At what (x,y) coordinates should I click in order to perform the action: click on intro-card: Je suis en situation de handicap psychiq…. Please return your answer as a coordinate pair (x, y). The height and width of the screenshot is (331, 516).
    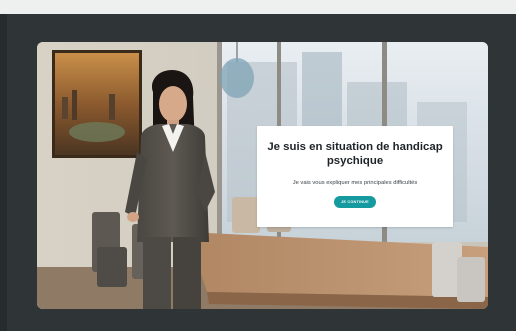
    Looking at the image, I should click on (355, 176).